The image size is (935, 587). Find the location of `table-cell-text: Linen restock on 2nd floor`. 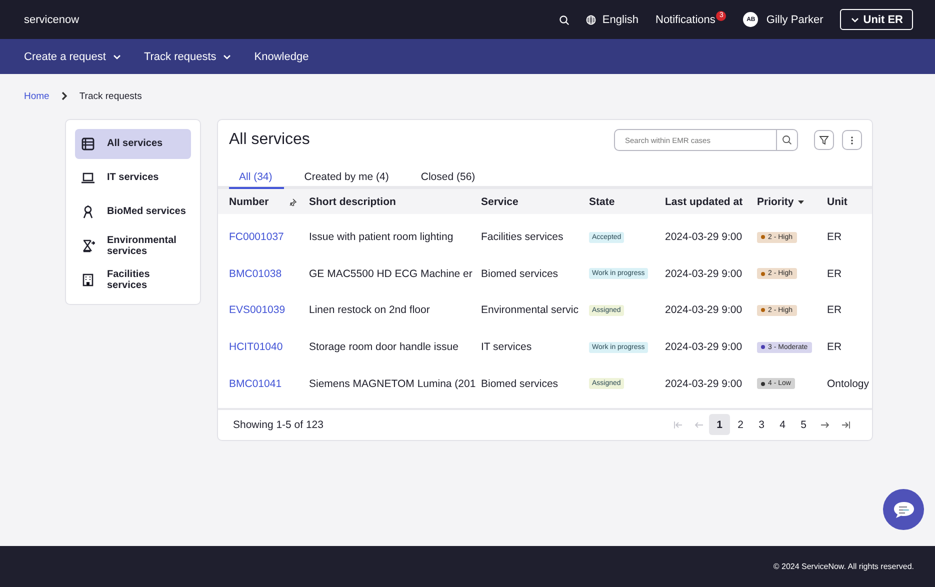

table-cell-text: Linen restock on 2nd floor is located at coordinates (370, 310).